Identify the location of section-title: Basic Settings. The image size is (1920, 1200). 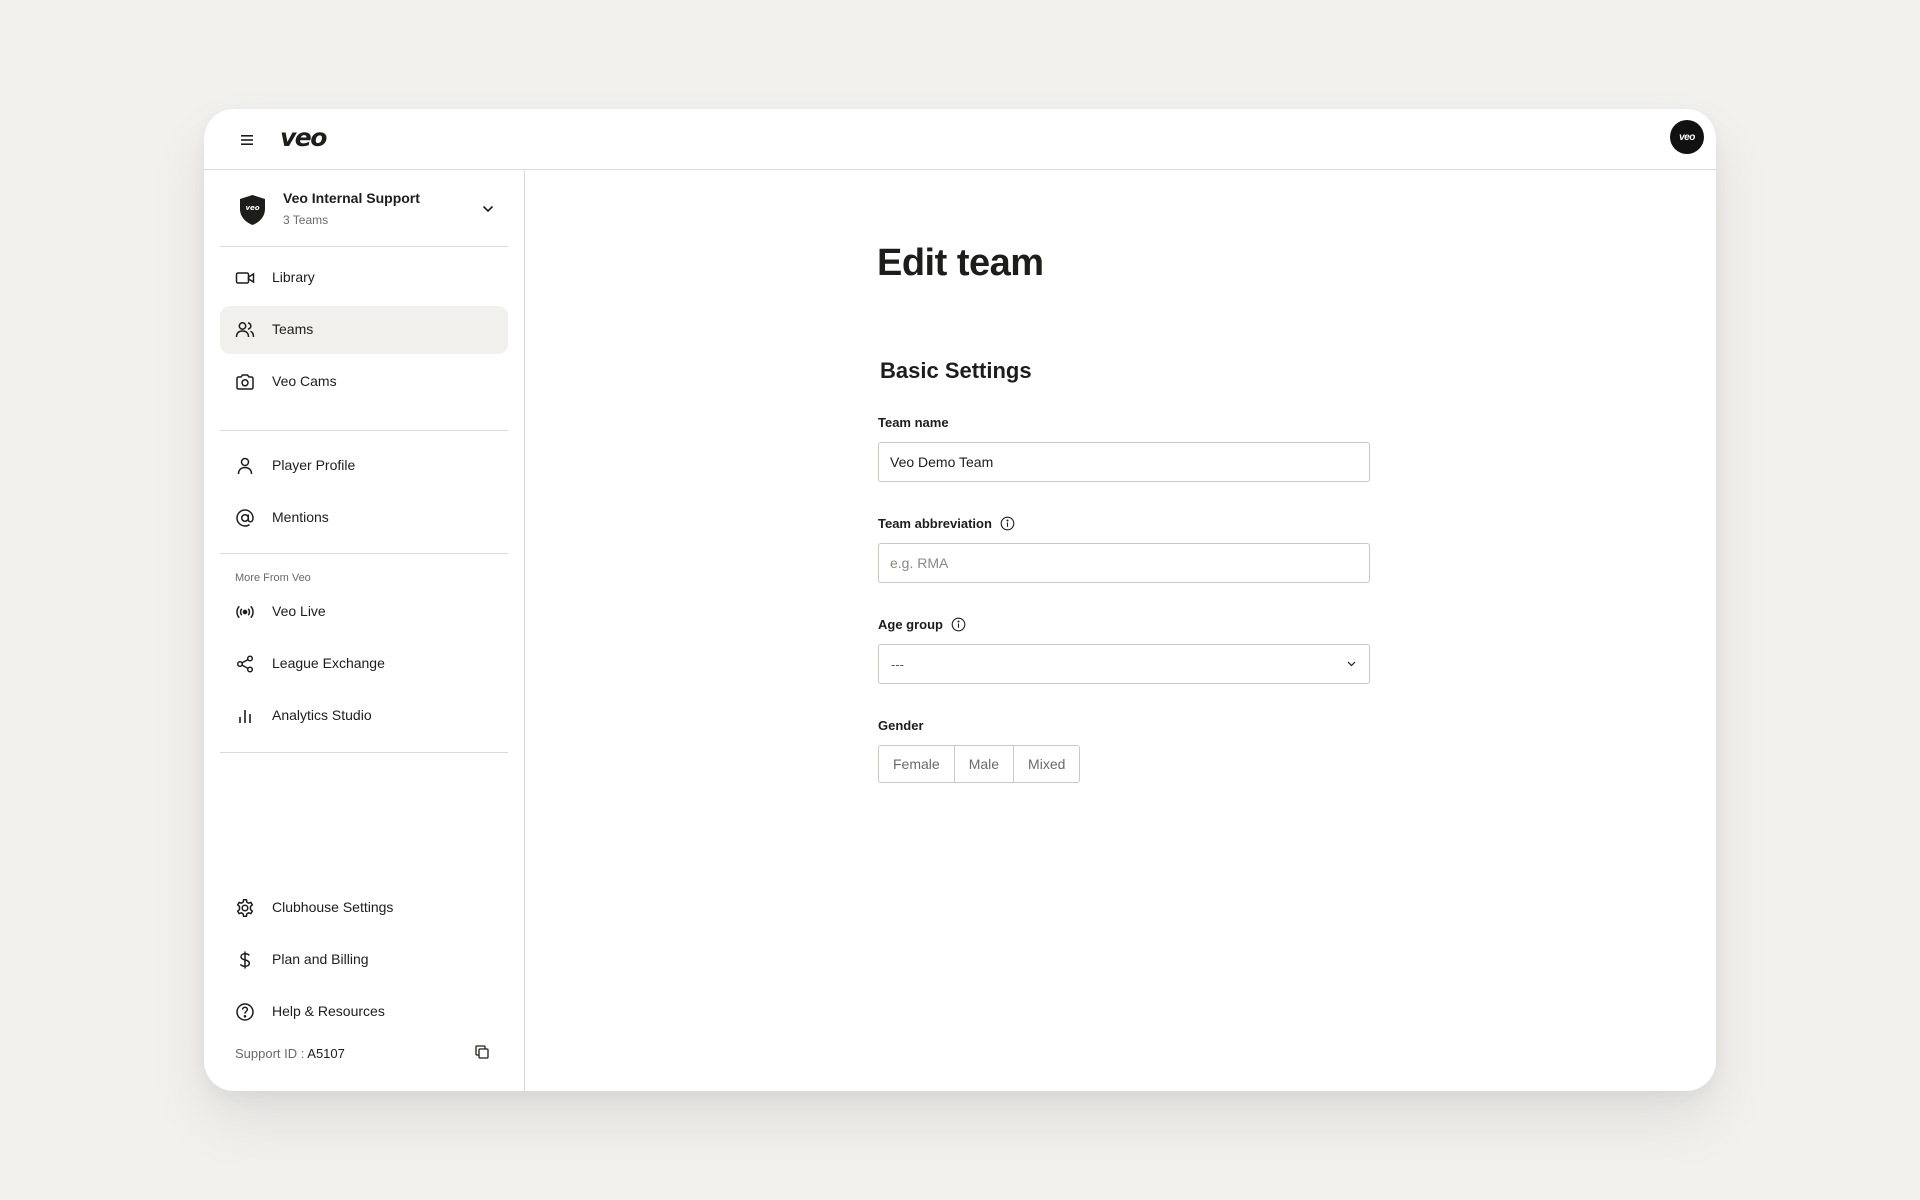
(956, 370).